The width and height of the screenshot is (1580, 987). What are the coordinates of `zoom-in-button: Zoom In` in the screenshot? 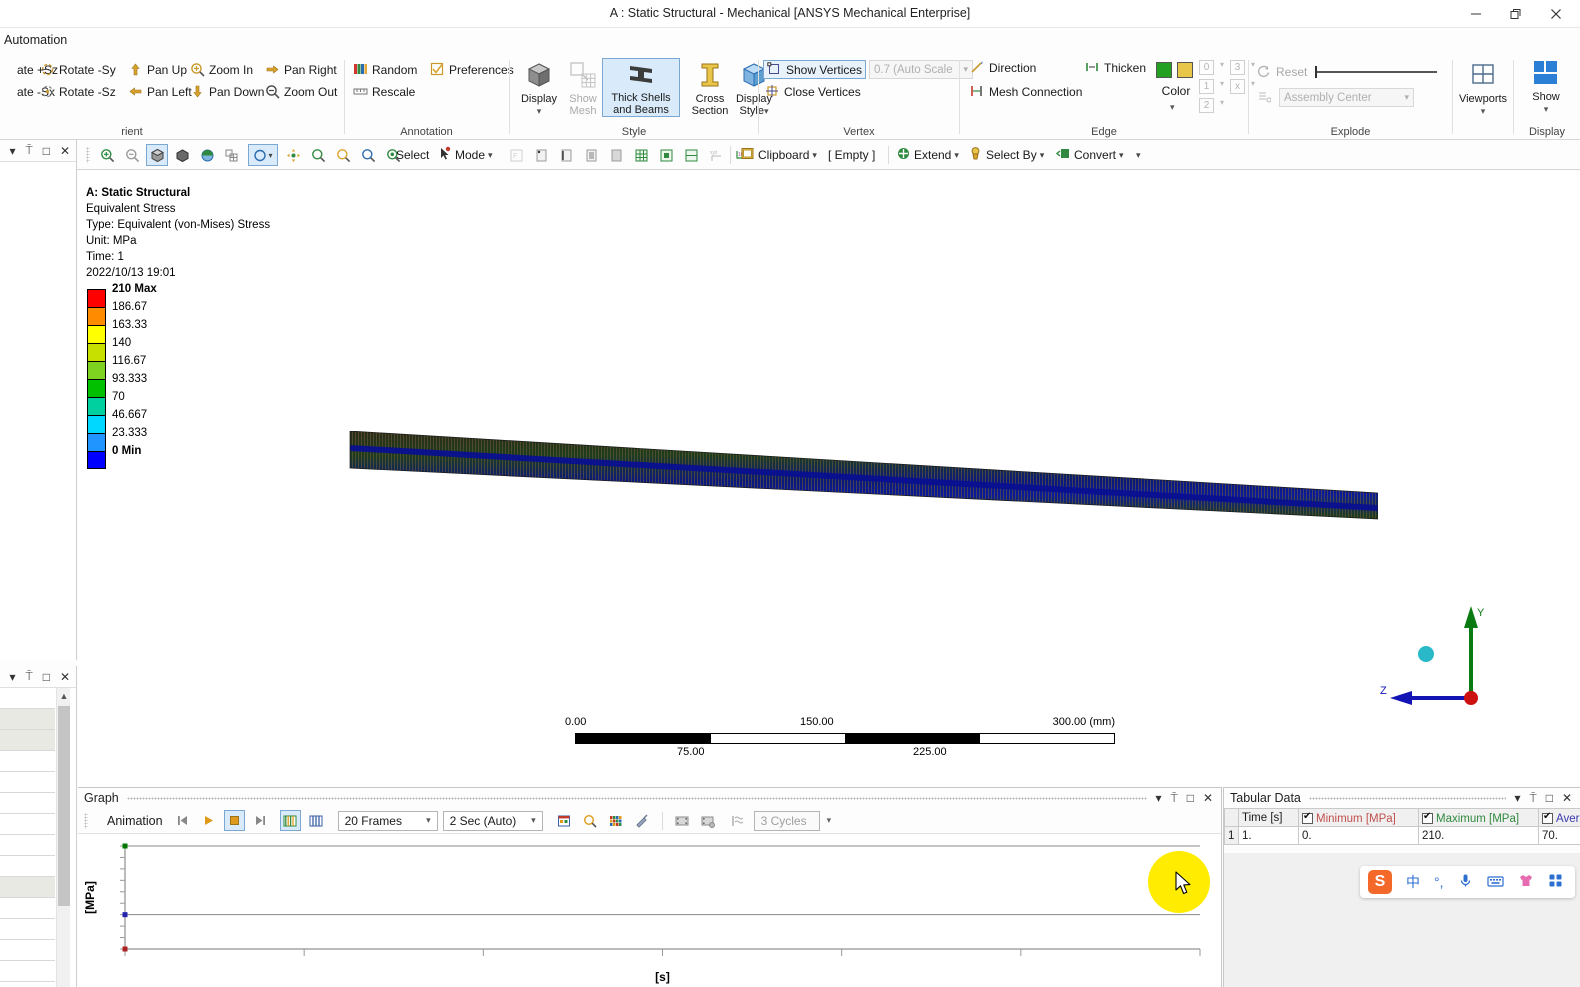 It's located at (221, 69).